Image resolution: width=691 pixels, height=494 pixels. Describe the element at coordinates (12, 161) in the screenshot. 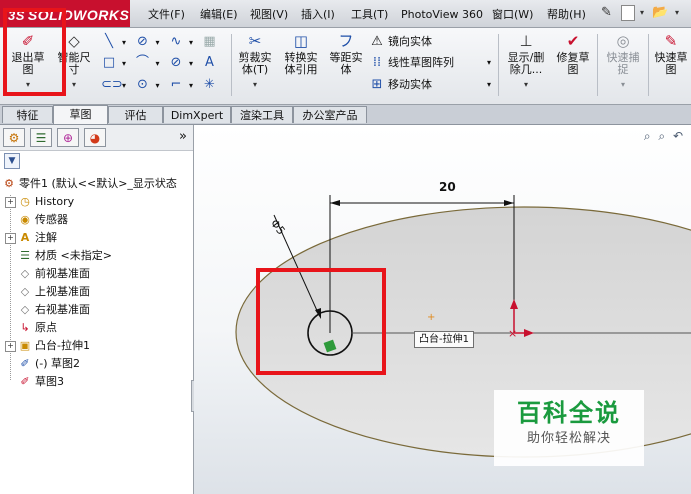

I see `filter-icon: ▼` at that location.